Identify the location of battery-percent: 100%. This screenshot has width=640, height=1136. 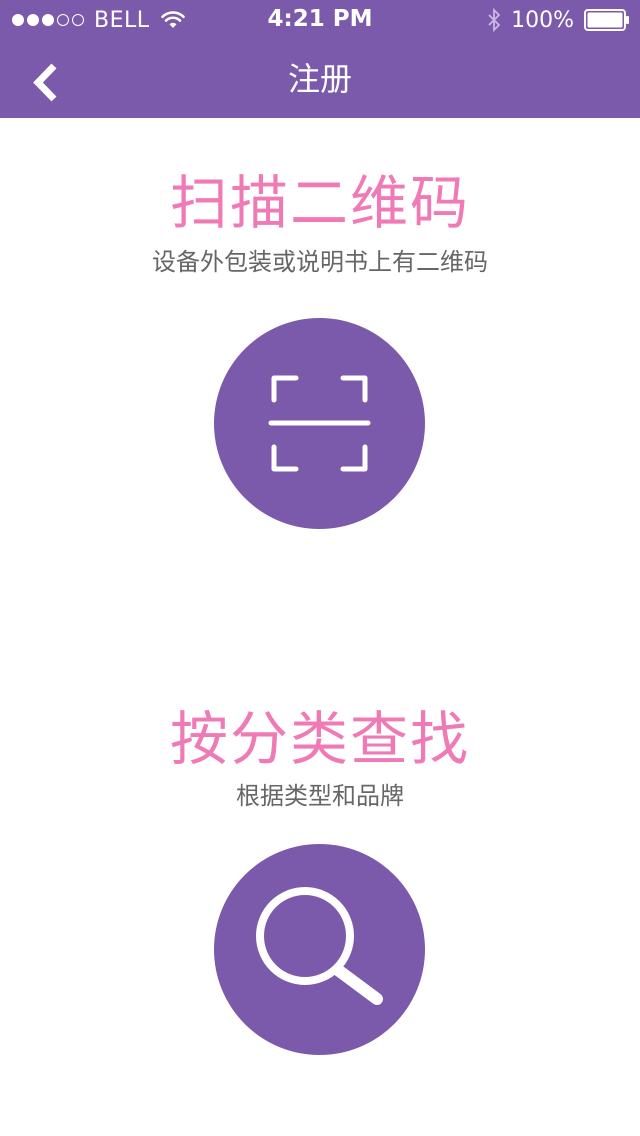
(542, 20).